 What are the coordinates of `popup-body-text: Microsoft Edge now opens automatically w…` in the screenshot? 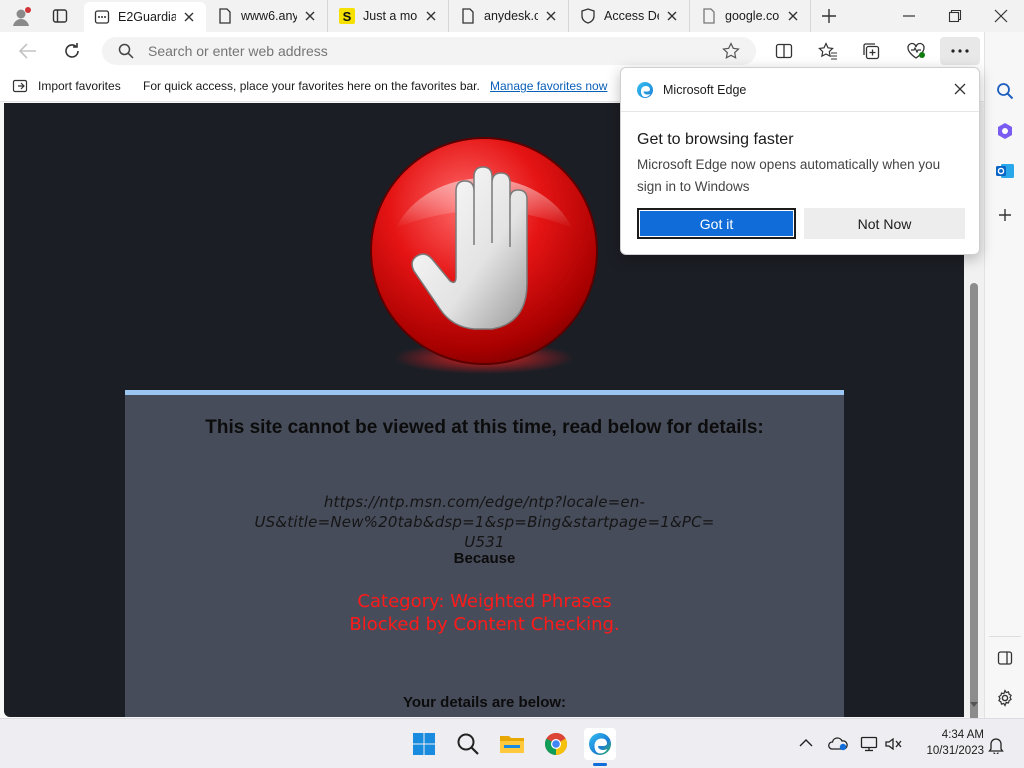 It's located at (789, 175).